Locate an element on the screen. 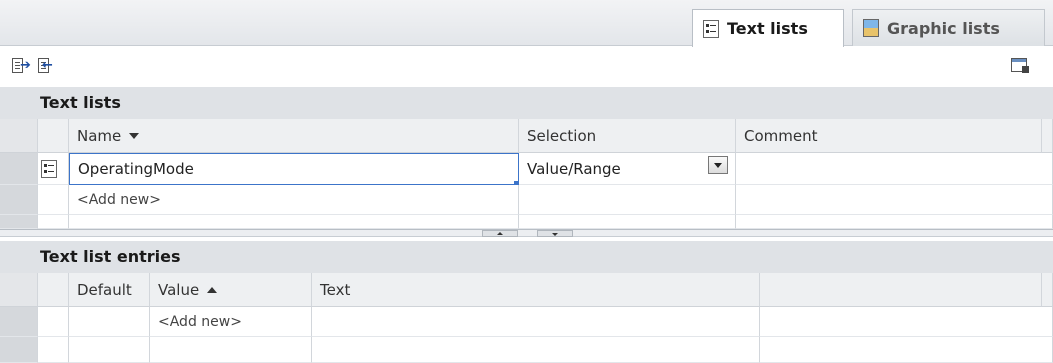 The width and height of the screenshot is (1053, 363). default-cell is located at coordinates (109, 322).